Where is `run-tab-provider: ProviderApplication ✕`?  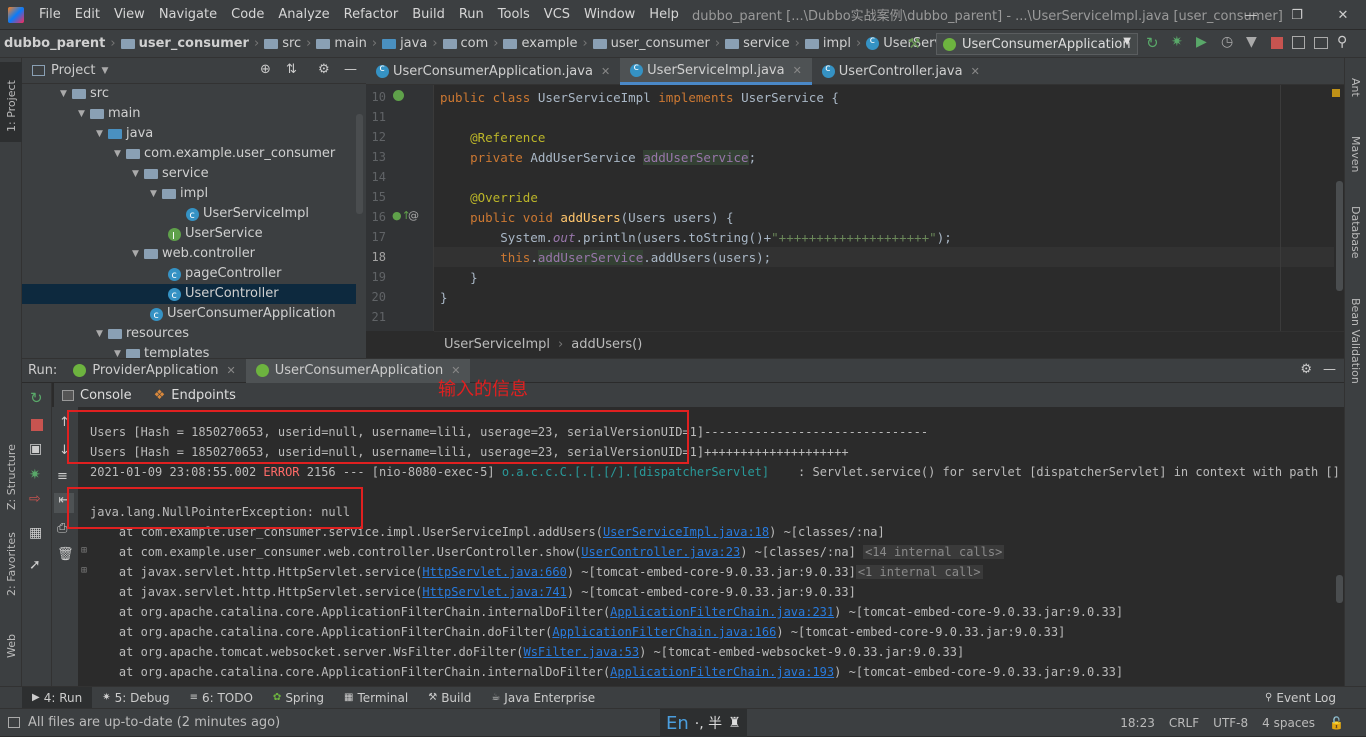 run-tab-provider: ProviderApplication ✕ is located at coordinates (154, 371).